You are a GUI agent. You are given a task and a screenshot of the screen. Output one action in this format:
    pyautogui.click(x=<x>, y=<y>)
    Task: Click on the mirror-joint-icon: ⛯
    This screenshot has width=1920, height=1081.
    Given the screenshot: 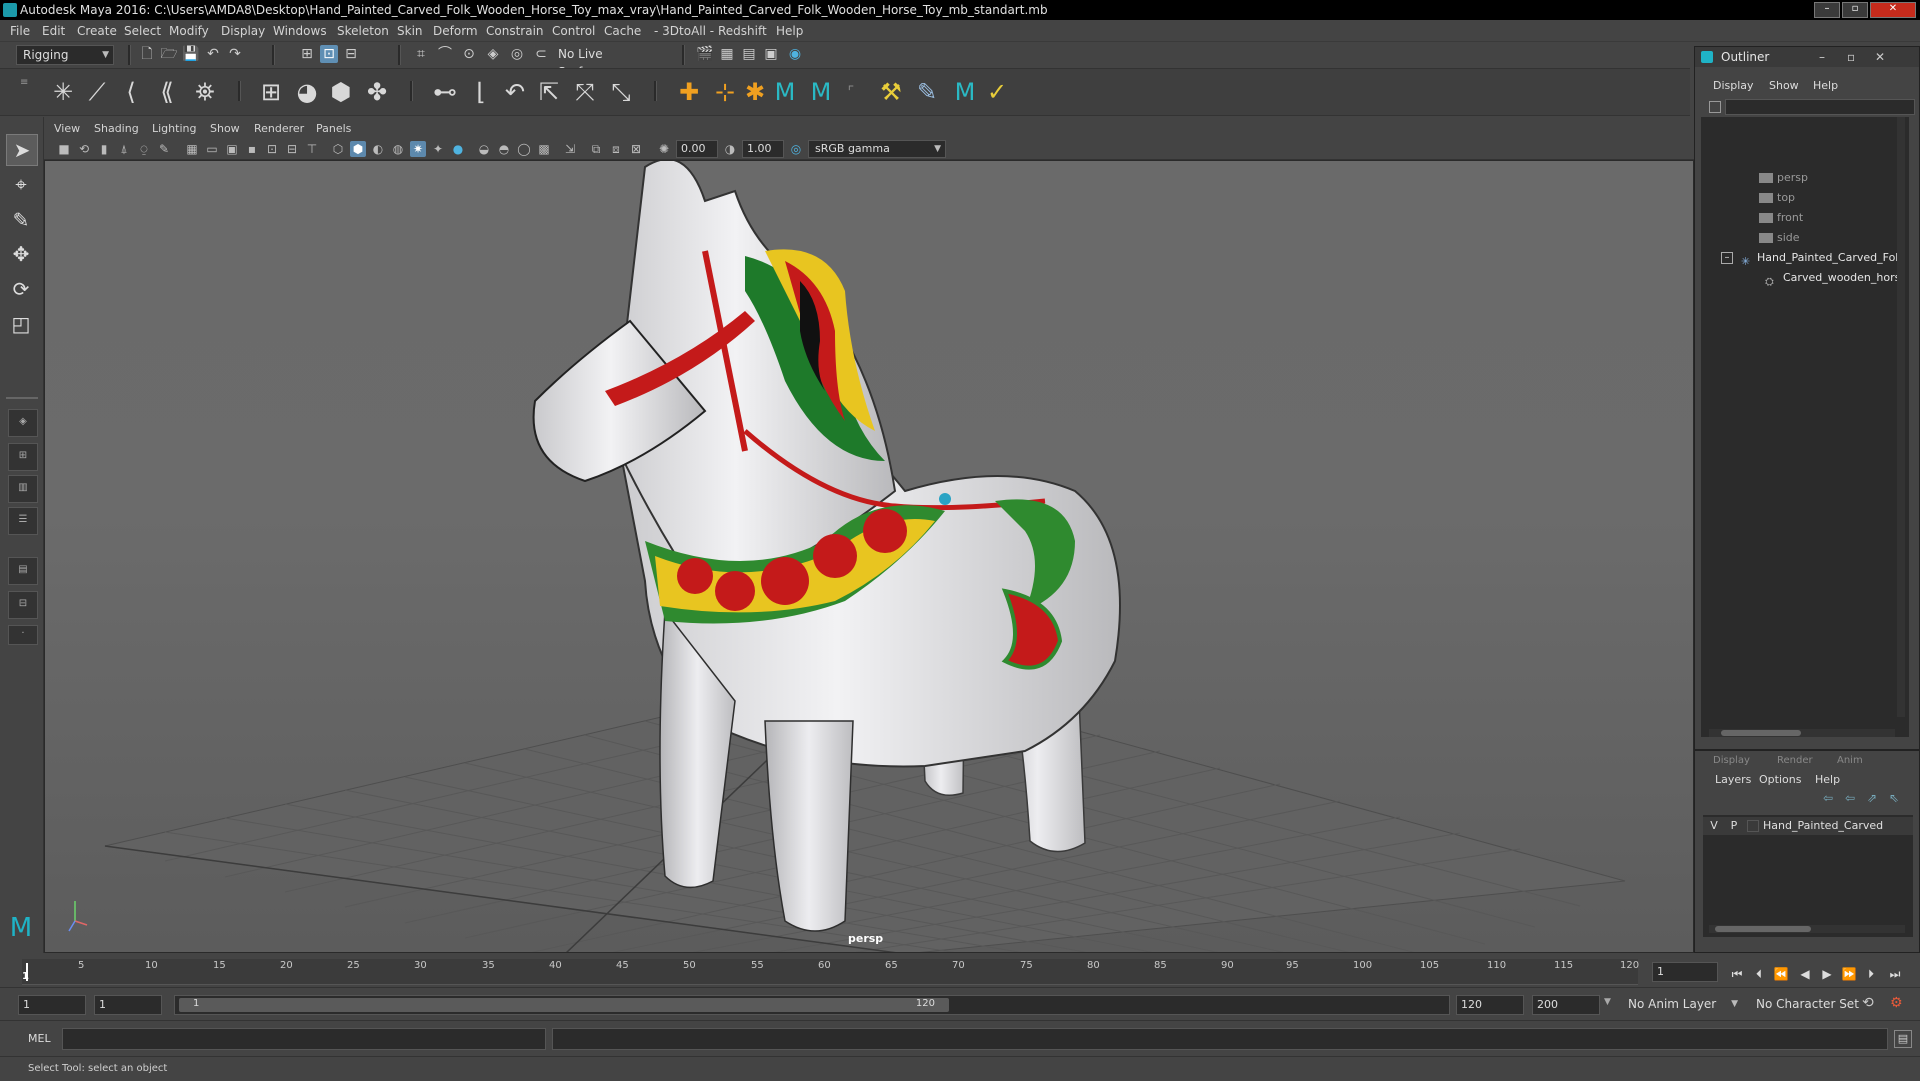 What is the action you would take?
    pyautogui.click(x=205, y=92)
    